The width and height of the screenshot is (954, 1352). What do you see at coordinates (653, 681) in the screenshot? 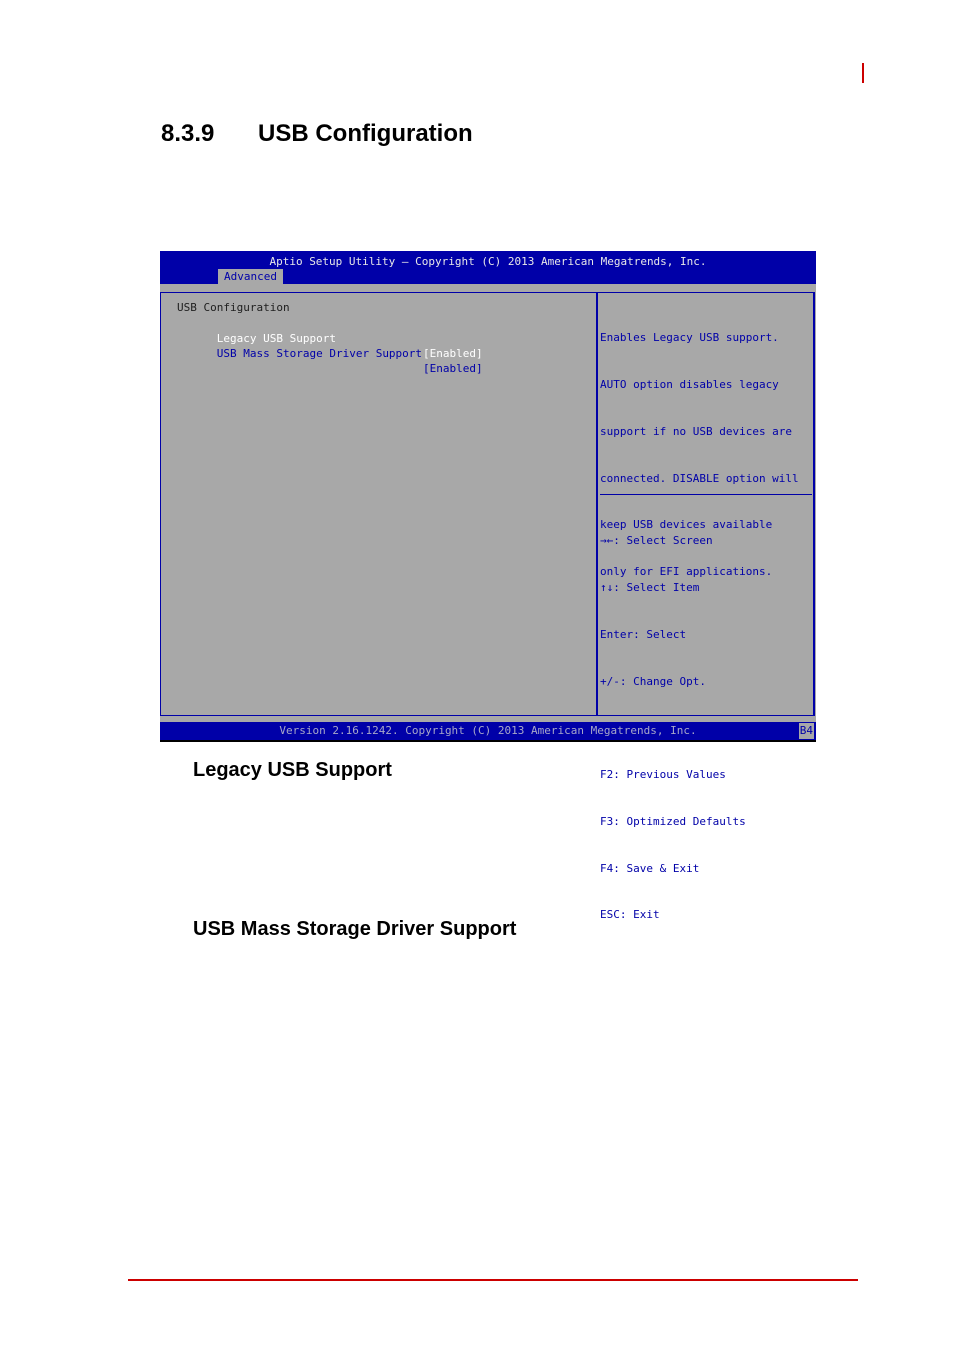
I see `key-change-opt: +/-: Change Opt.` at bounding box center [653, 681].